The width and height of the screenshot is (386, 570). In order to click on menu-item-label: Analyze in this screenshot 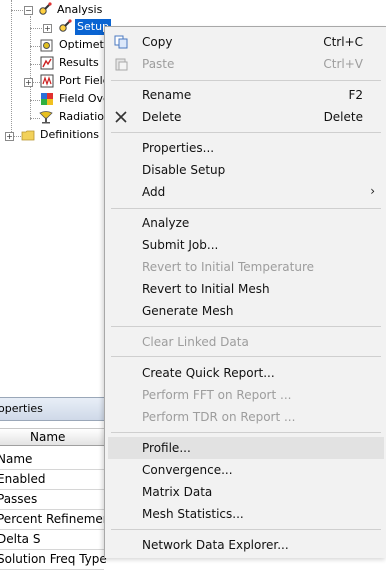, I will do `click(166, 223)`.